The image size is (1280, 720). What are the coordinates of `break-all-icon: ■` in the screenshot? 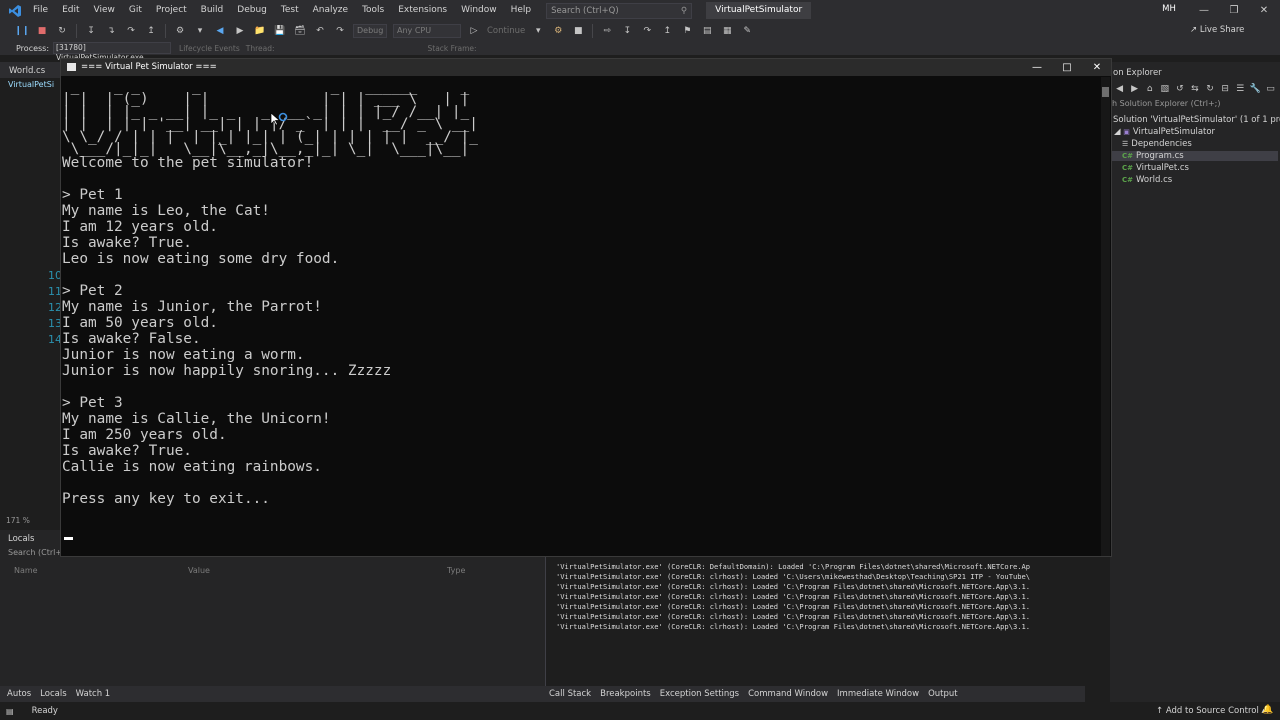 It's located at (578, 31).